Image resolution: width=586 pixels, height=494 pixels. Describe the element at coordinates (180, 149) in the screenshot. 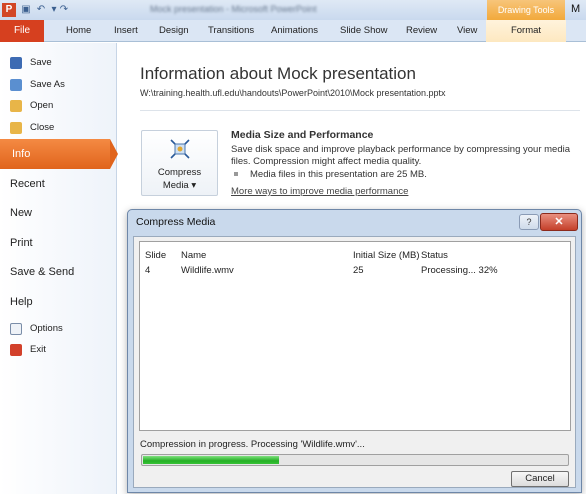

I see `compress-media-icon` at that location.